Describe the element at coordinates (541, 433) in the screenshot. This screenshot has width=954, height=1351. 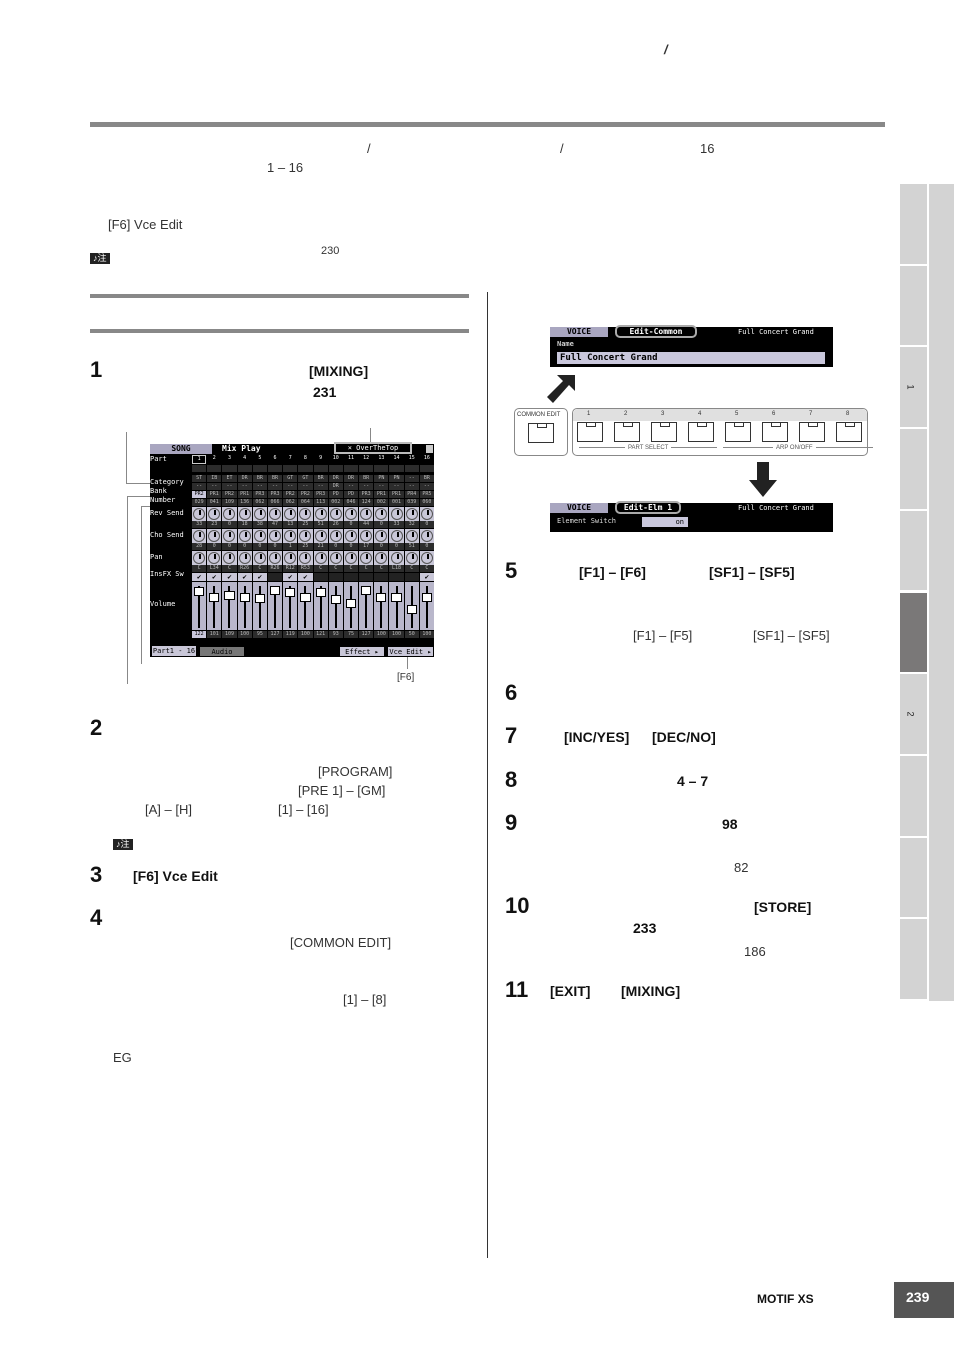
I see `common-edit-button` at that location.